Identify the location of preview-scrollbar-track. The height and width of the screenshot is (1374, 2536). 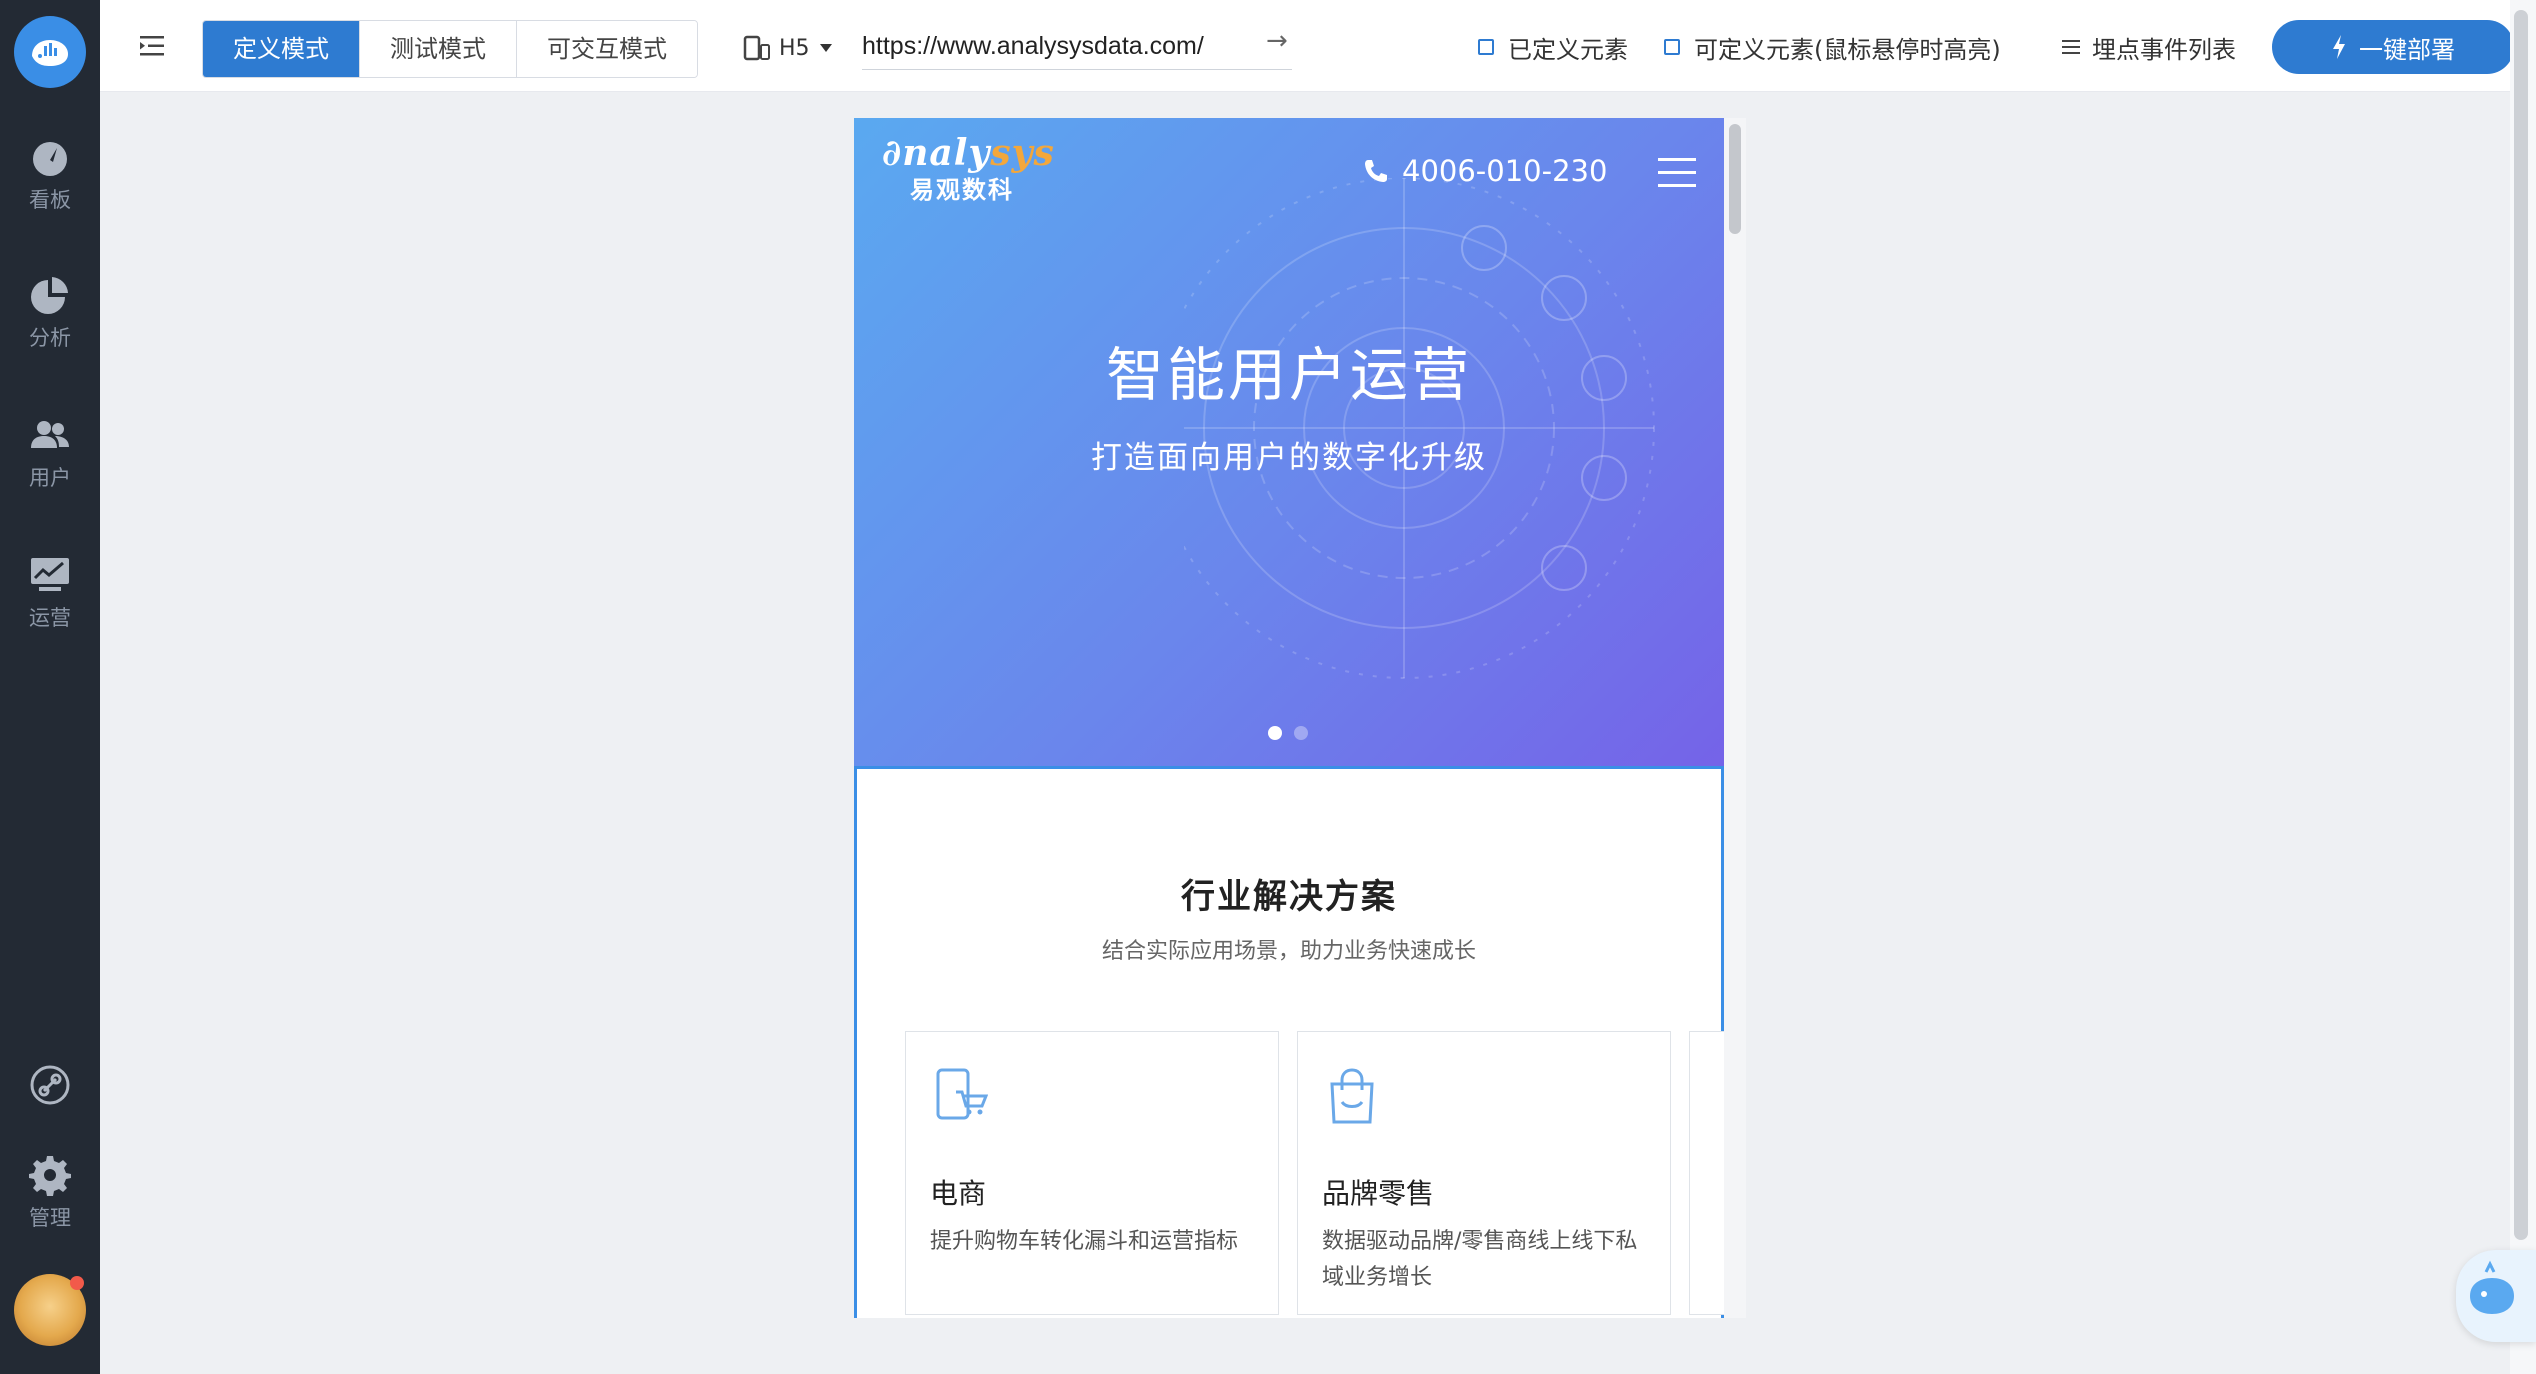
(1735, 718).